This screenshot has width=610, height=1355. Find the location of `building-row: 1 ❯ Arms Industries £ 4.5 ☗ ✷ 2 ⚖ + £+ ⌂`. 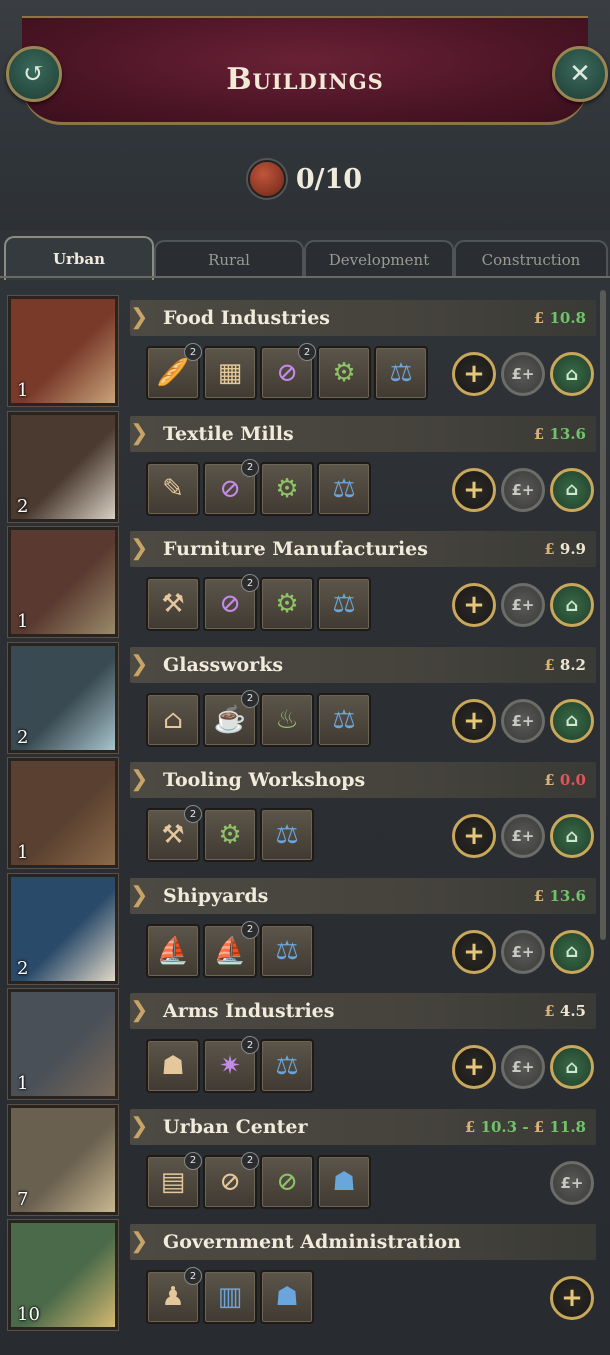

building-row: 1 ❯ Arms Industries £ 4.5 ☗ ✷ 2 ⚖ + £+ ⌂ is located at coordinates (302, 1042).